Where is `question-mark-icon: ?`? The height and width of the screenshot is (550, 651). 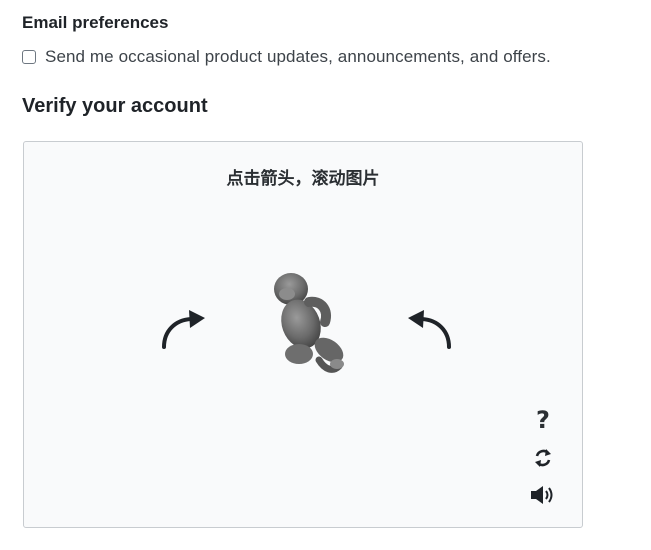 question-mark-icon: ? is located at coordinates (543, 420).